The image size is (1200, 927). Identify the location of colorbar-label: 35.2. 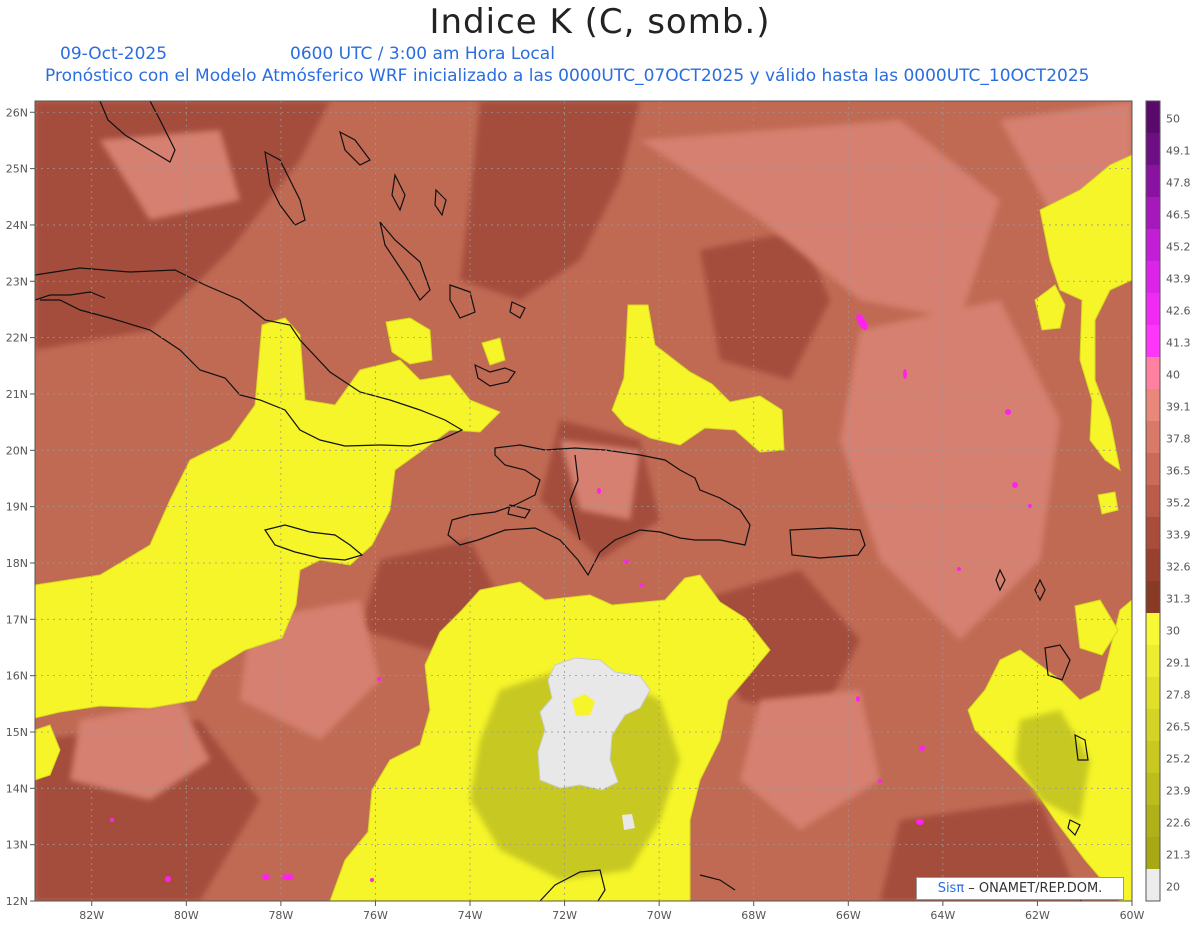
(1178, 503).